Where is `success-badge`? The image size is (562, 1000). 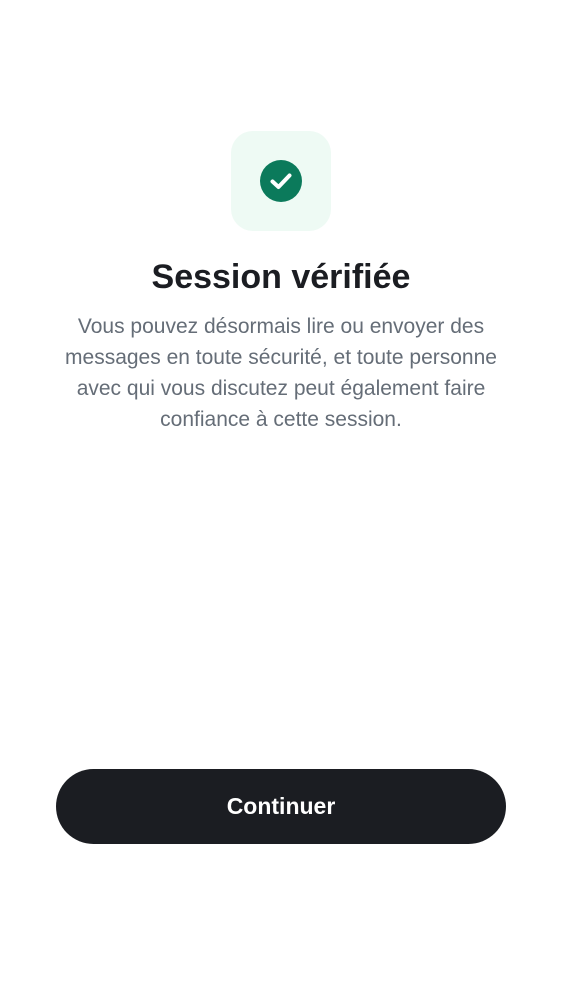 success-badge is located at coordinates (281, 181).